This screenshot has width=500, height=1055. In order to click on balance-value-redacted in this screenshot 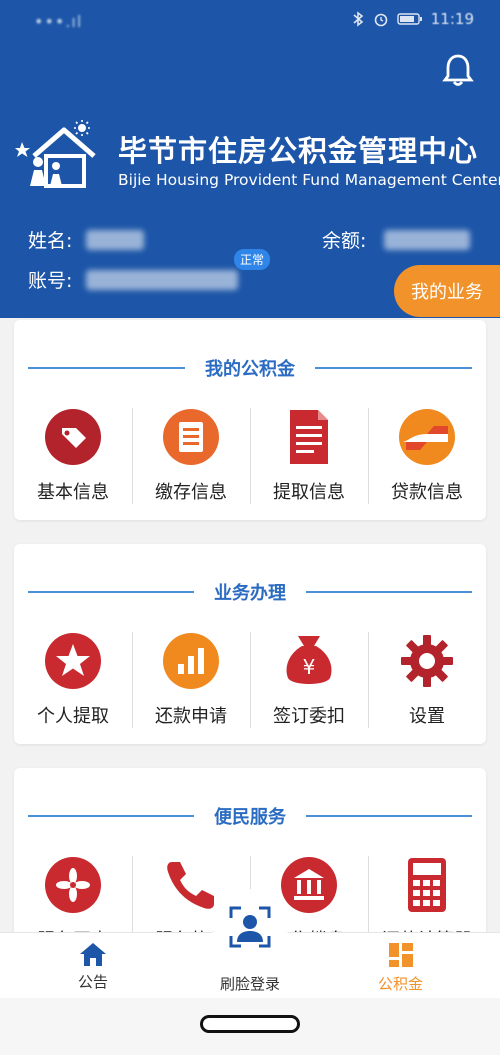, I will do `click(427, 240)`.